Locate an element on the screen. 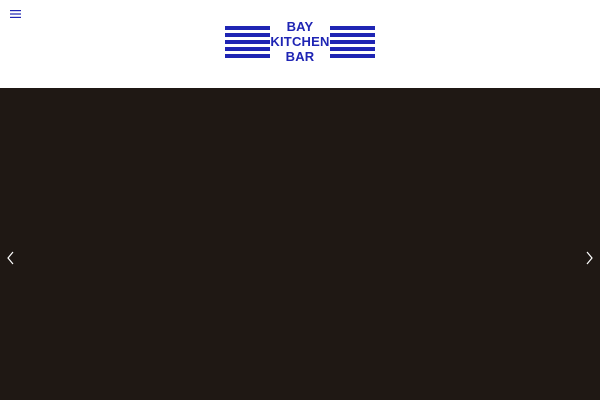 This screenshot has width=600, height=400. logo-line-1: BAY is located at coordinates (300, 26).